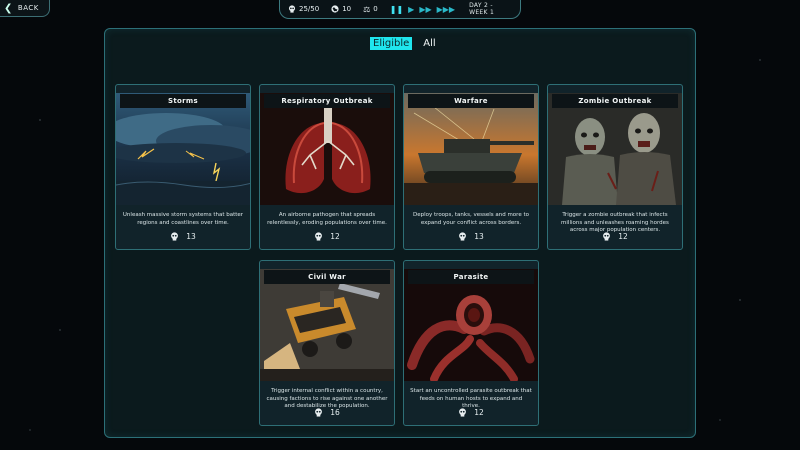 This screenshot has width=800, height=450. I want to click on card-cost: 16, so click(327, 412).